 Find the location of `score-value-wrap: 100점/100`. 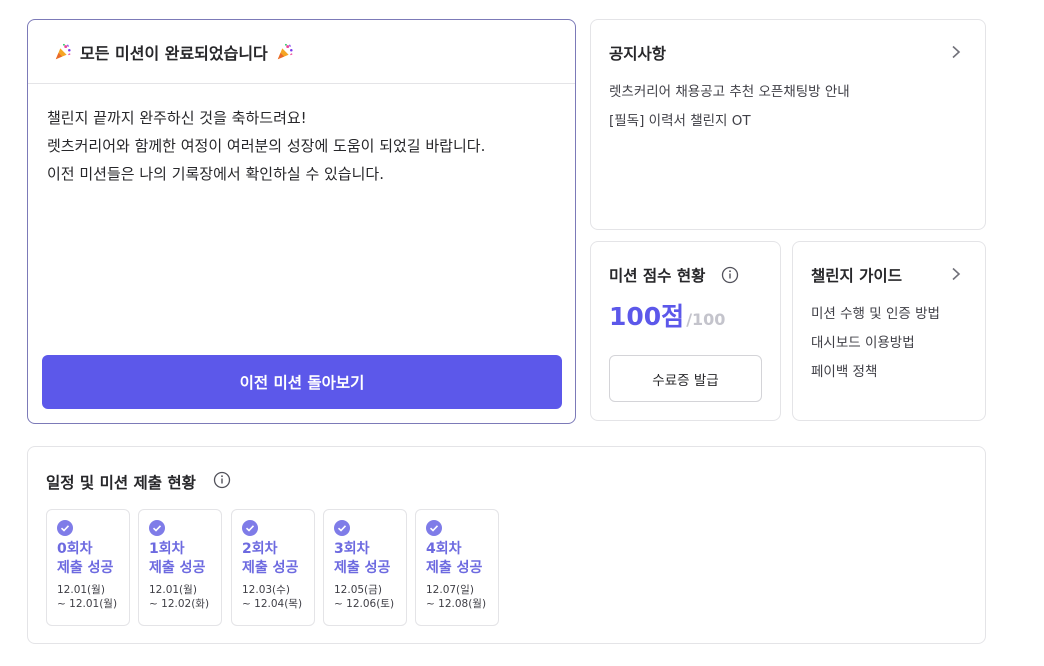

score-value-wrap: 100점/100 is located at coordinates (667, 315).